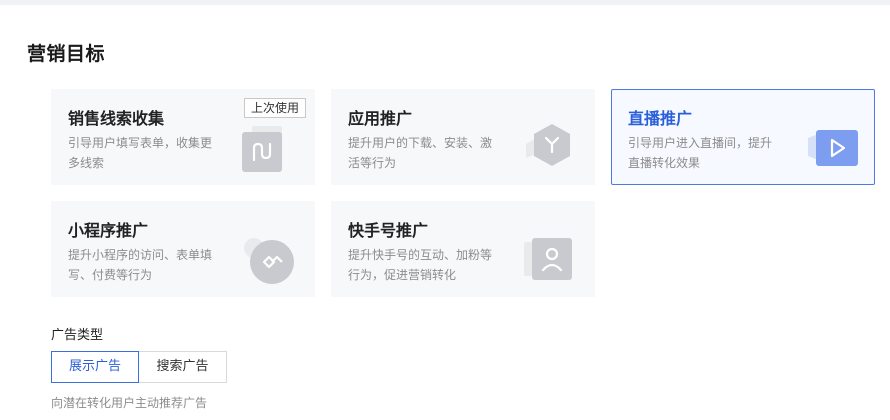 This screenshot has height=420, width=890. What do you see at coordinates (445, 2) in the screenshot?
I see `top-strip` at bounding box center [445, 2].